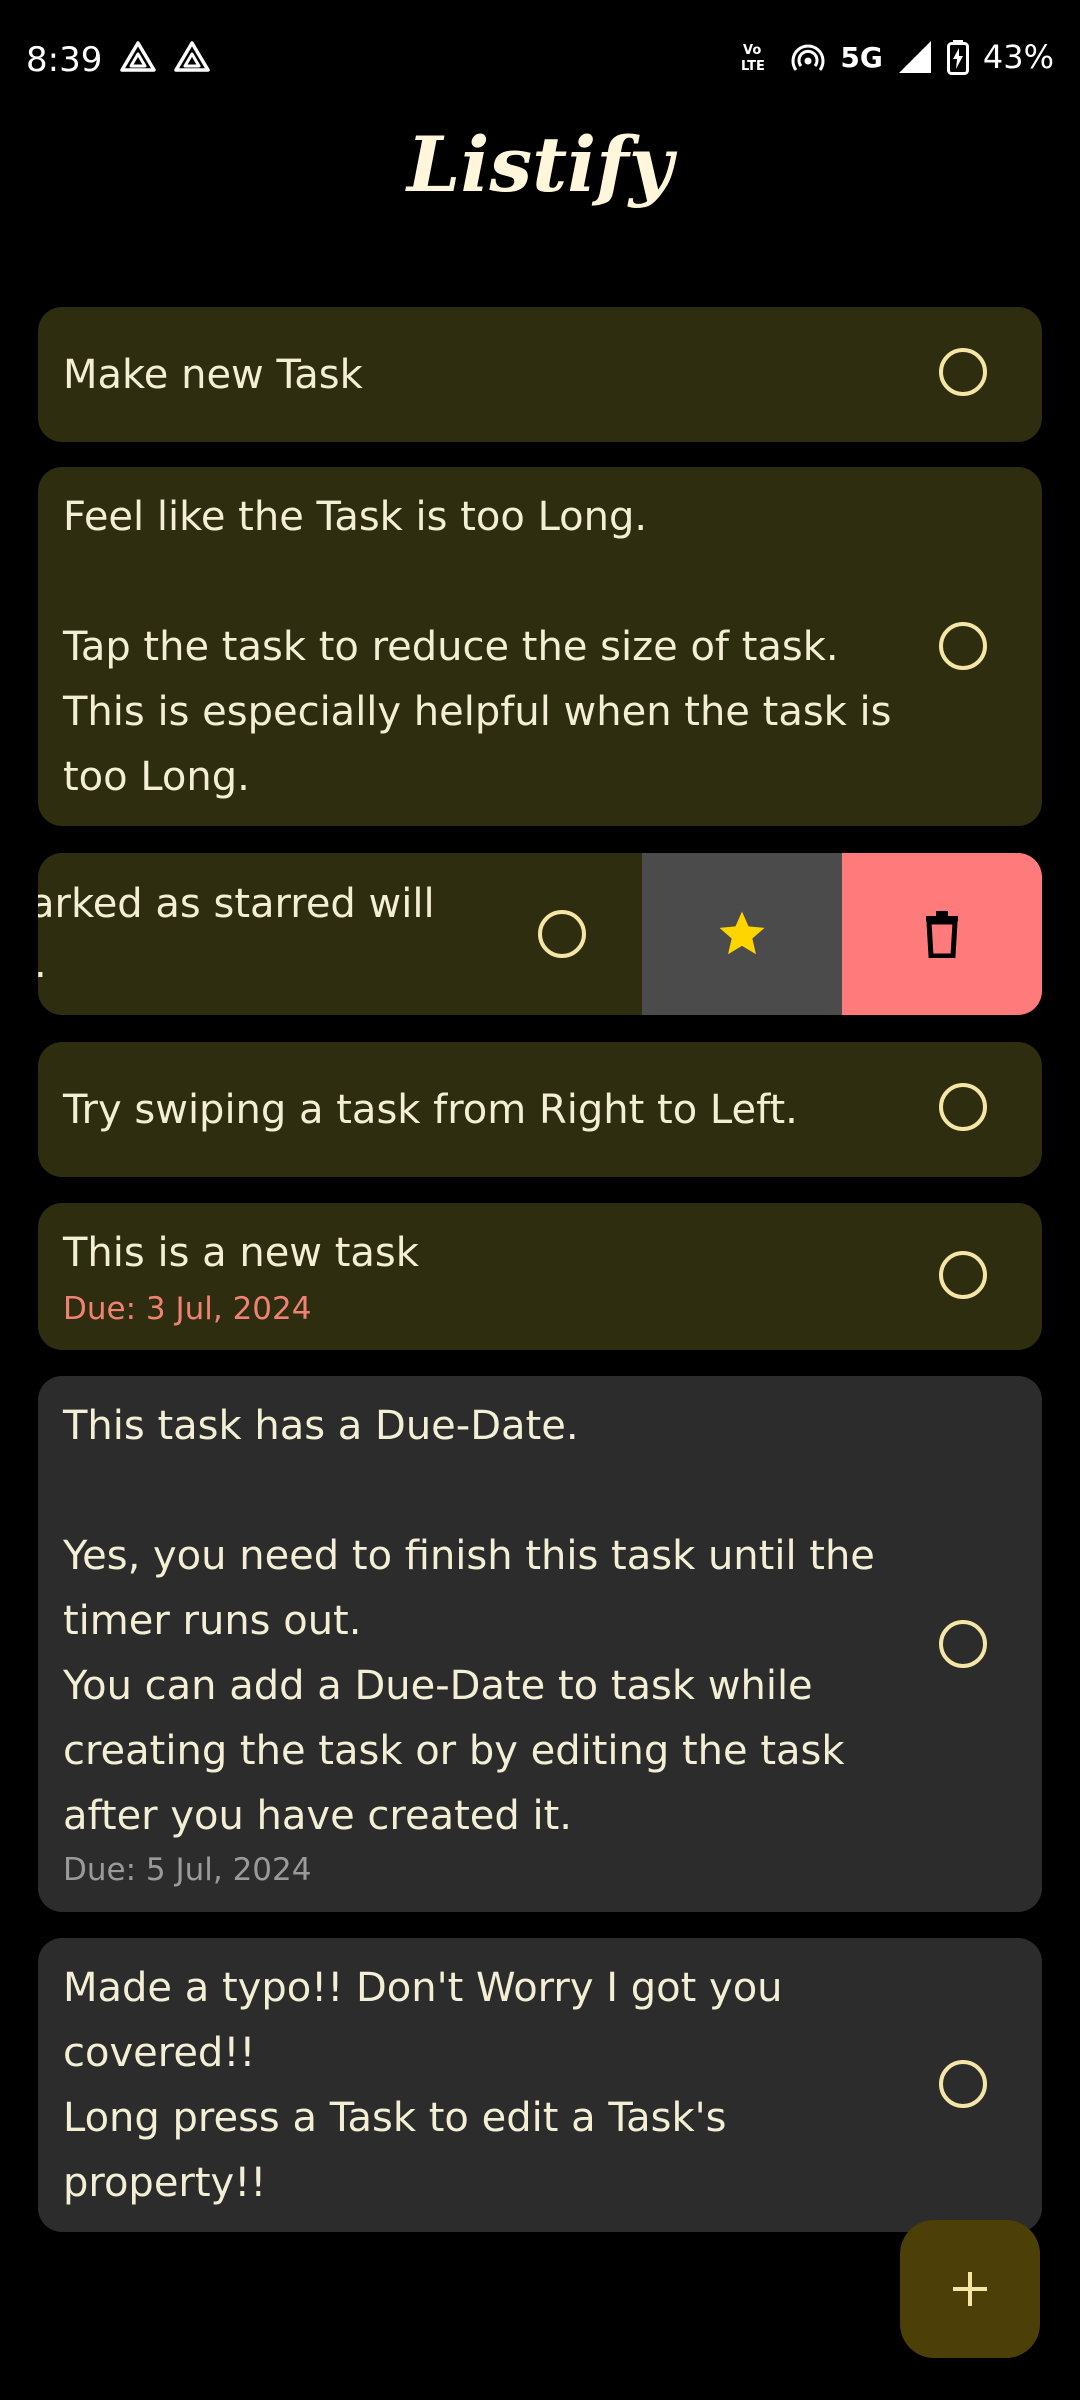  Describe the element at coordinates (213, 375) in the screenshot. I see `task-text: Make new Task` at that location.